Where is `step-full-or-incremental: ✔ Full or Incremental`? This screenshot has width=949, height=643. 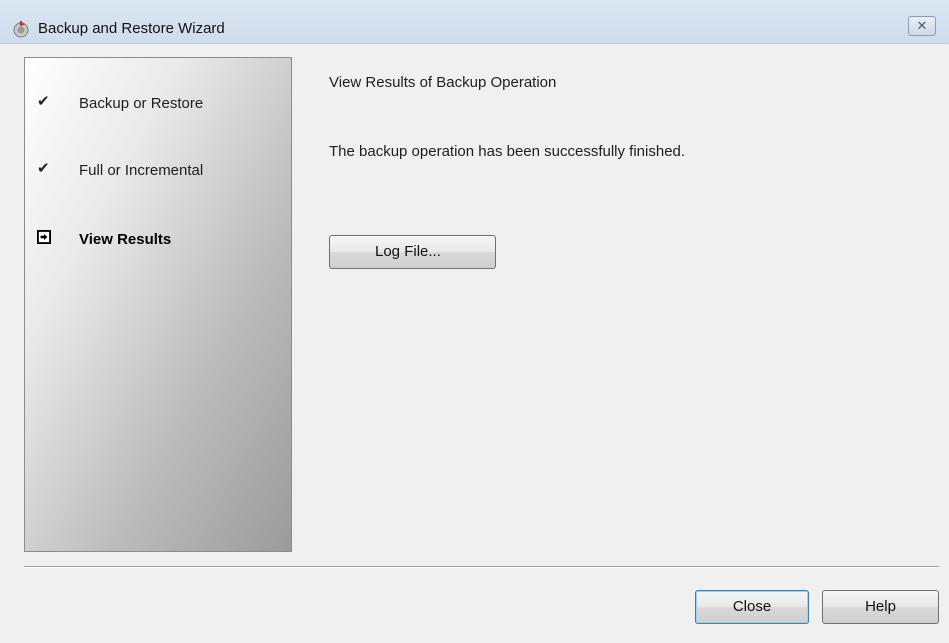
step-full-or-incremental: ✔ Full or Incremental is located at coordinates (158, 173).